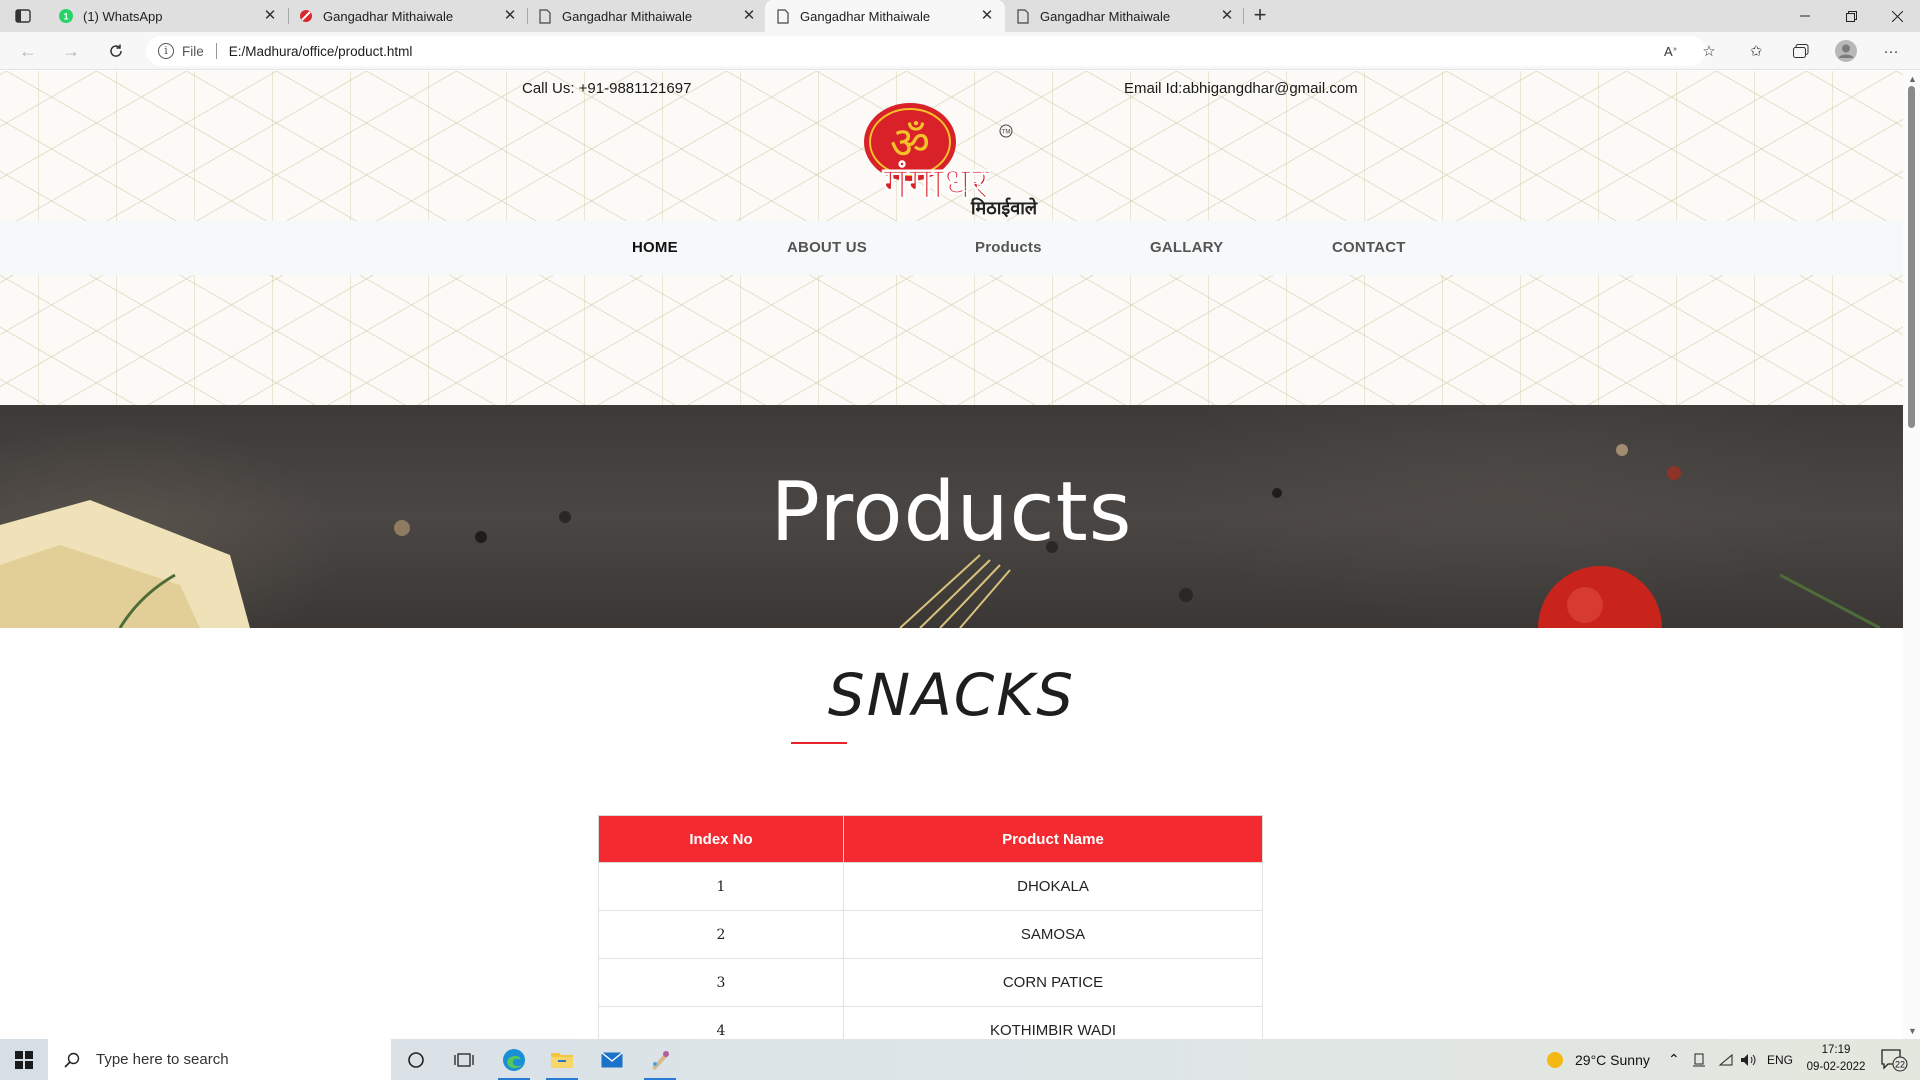  I want to click on email-text: Email Id:abhigangdhar@gmail.com, so click(1241, 88).